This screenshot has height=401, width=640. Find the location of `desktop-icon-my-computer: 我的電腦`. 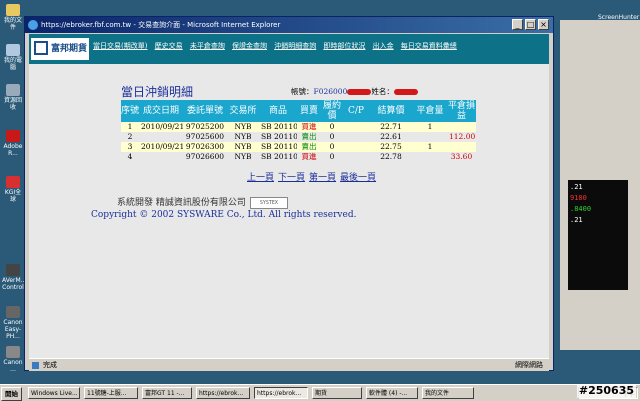

desktop-icon-my-computer: 我的電腦 is located at coordinates (13, 57).